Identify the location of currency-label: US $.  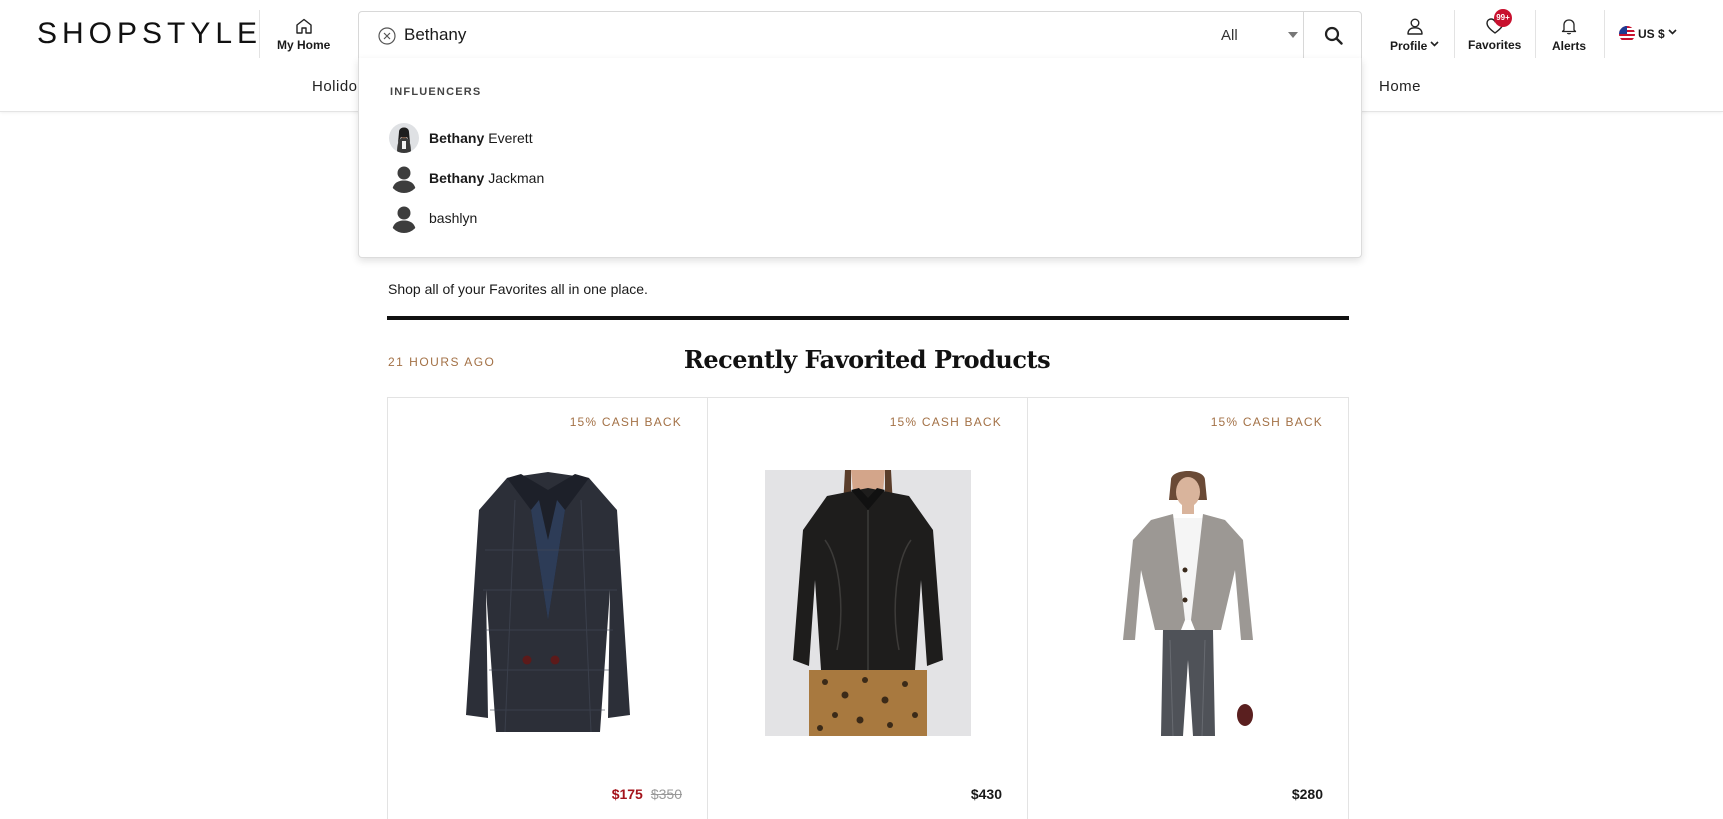
(1651, 34).